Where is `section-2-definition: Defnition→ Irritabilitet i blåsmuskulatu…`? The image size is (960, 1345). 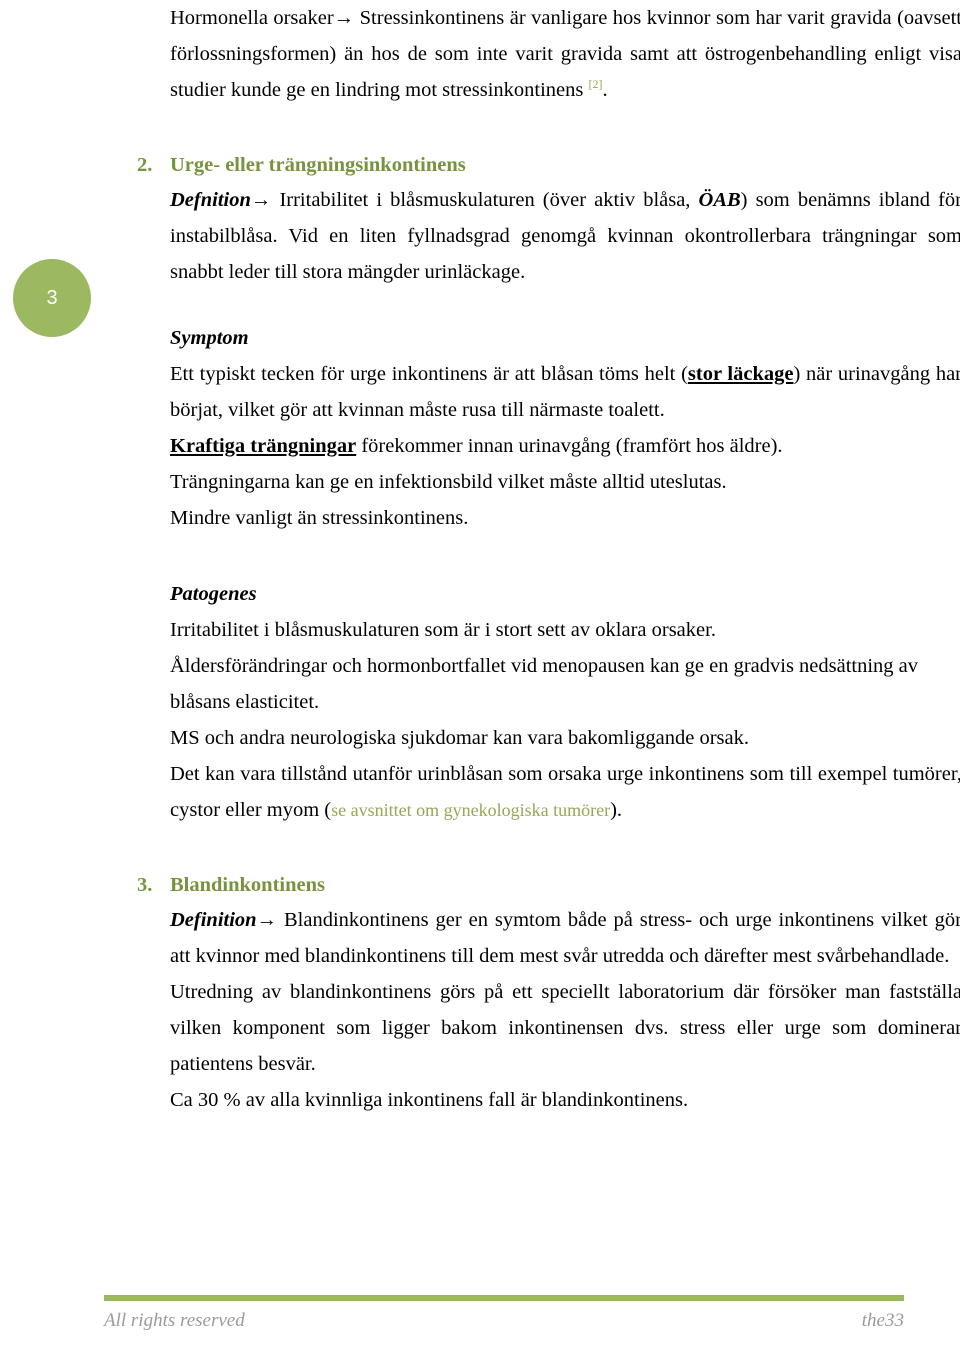 section-2-definition: Defnition→ Irritabilitet i blåsmuskulatu… is located at coordinates (565, 236).